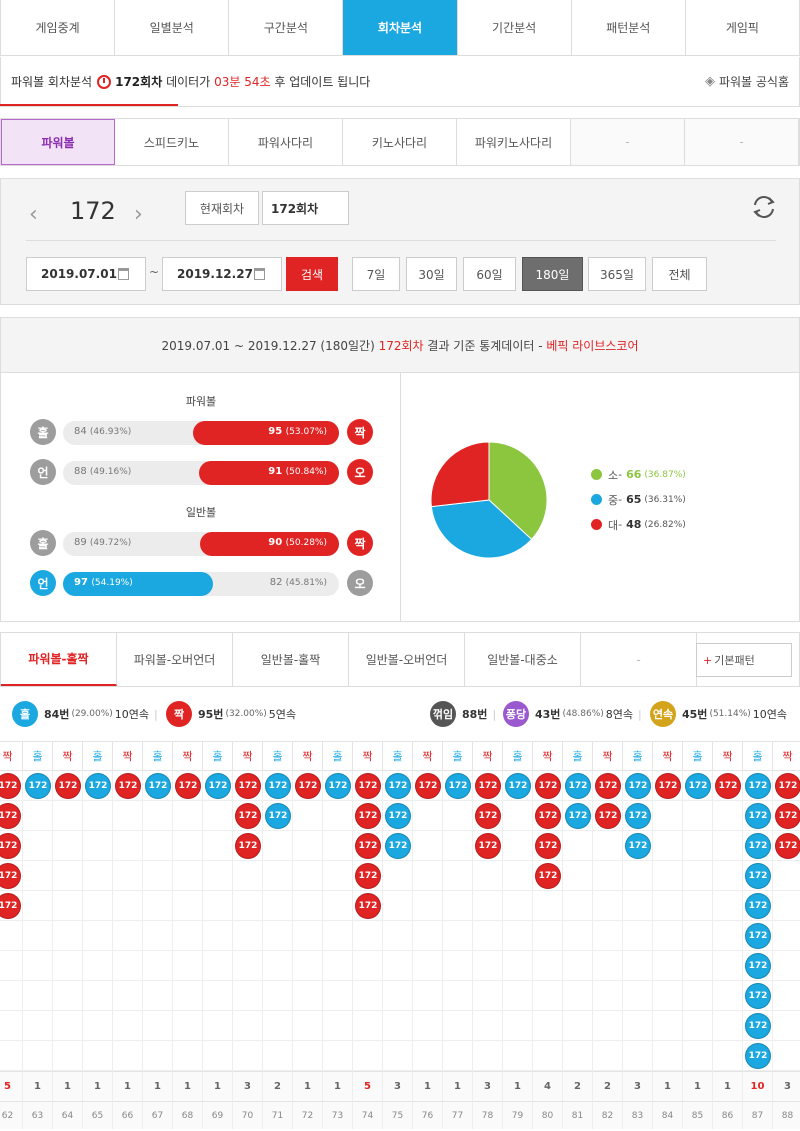 The image size is (800, 1131). Describe the element at coordinates (596, 474) in the screenshot. I see `legend-dot` at that location.